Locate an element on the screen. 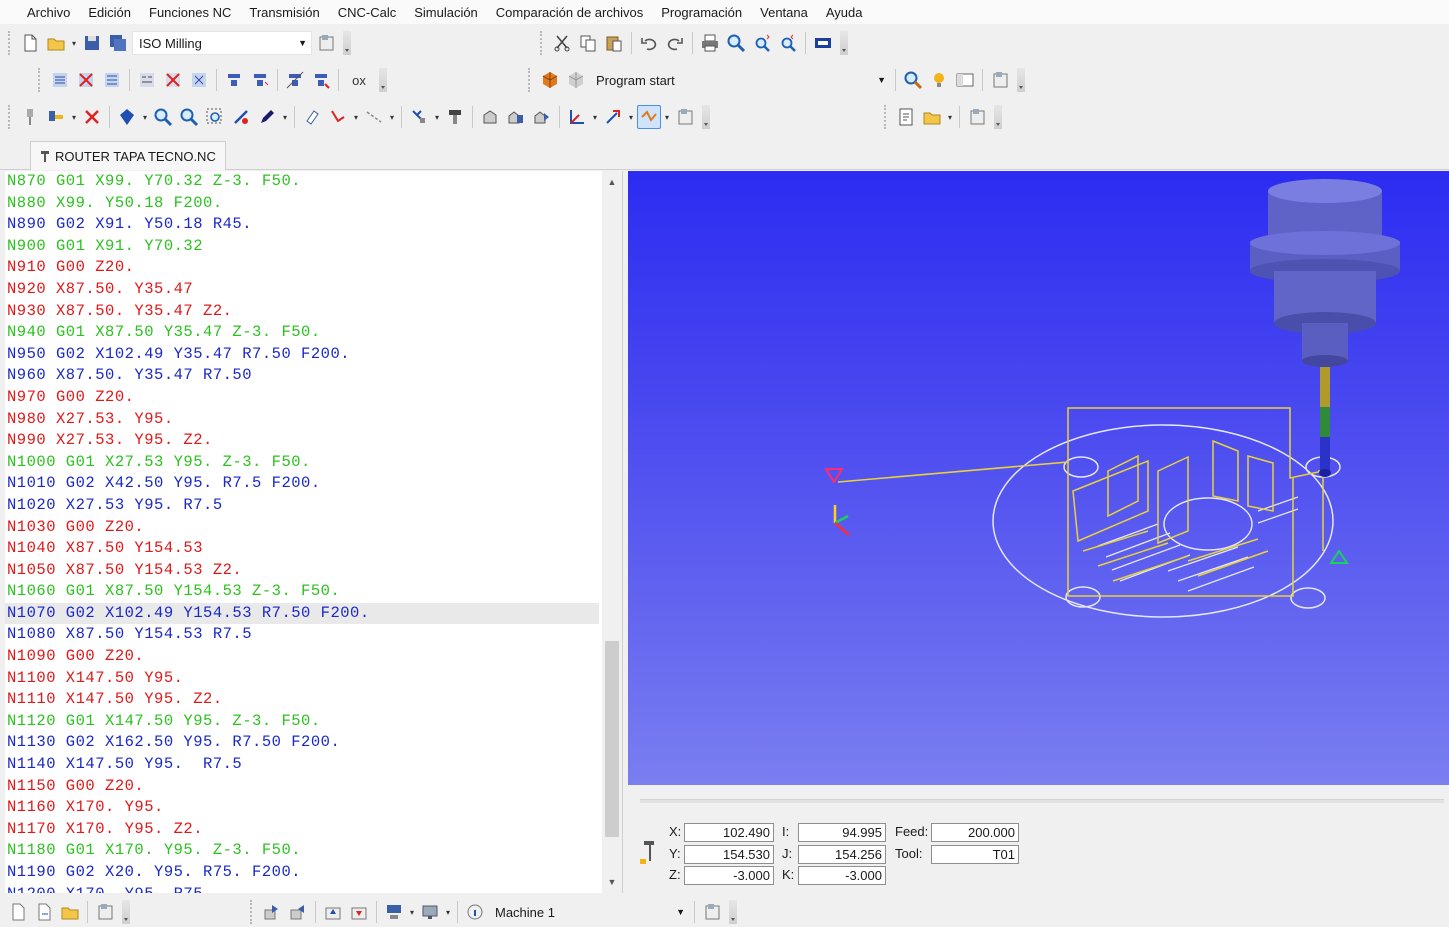 This screenshot has width=1449, height=927. panel-icon is located at coordinates (965, 80).